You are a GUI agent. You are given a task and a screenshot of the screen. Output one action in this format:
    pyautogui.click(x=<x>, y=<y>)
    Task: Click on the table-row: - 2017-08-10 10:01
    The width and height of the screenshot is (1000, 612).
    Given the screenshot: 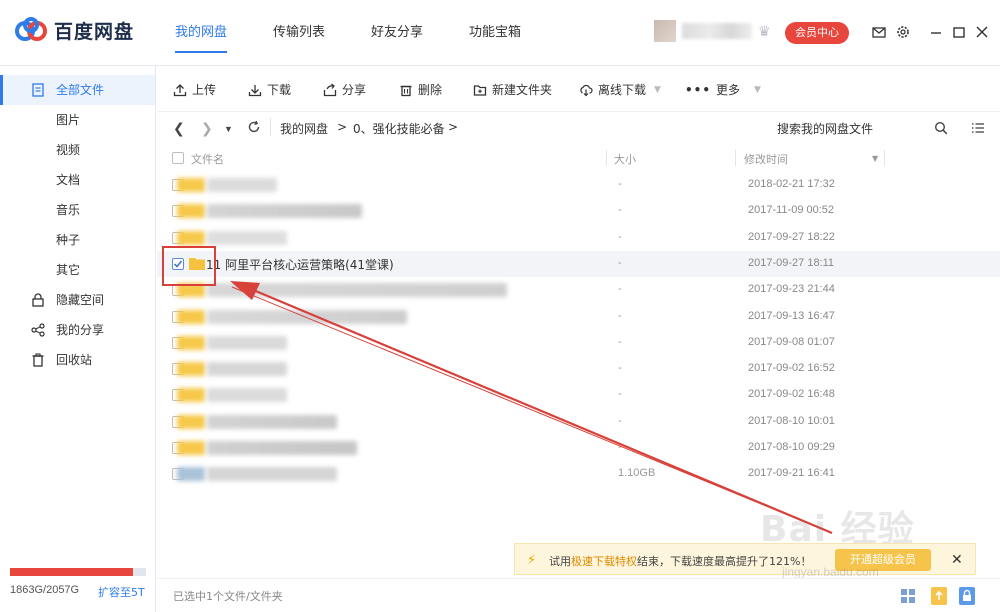 What is the action you would take?
    pyautogui.click(x=578, y=422)
    